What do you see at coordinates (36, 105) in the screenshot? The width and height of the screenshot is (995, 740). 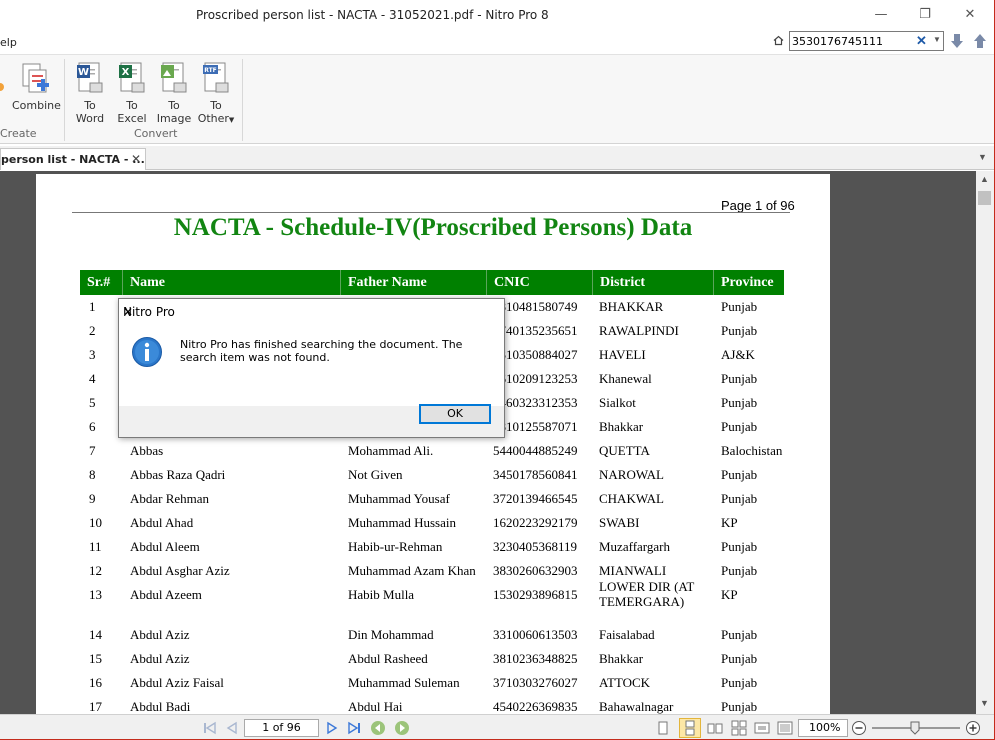 I see `combine-label: Combine` at bounding box center [36, 105].